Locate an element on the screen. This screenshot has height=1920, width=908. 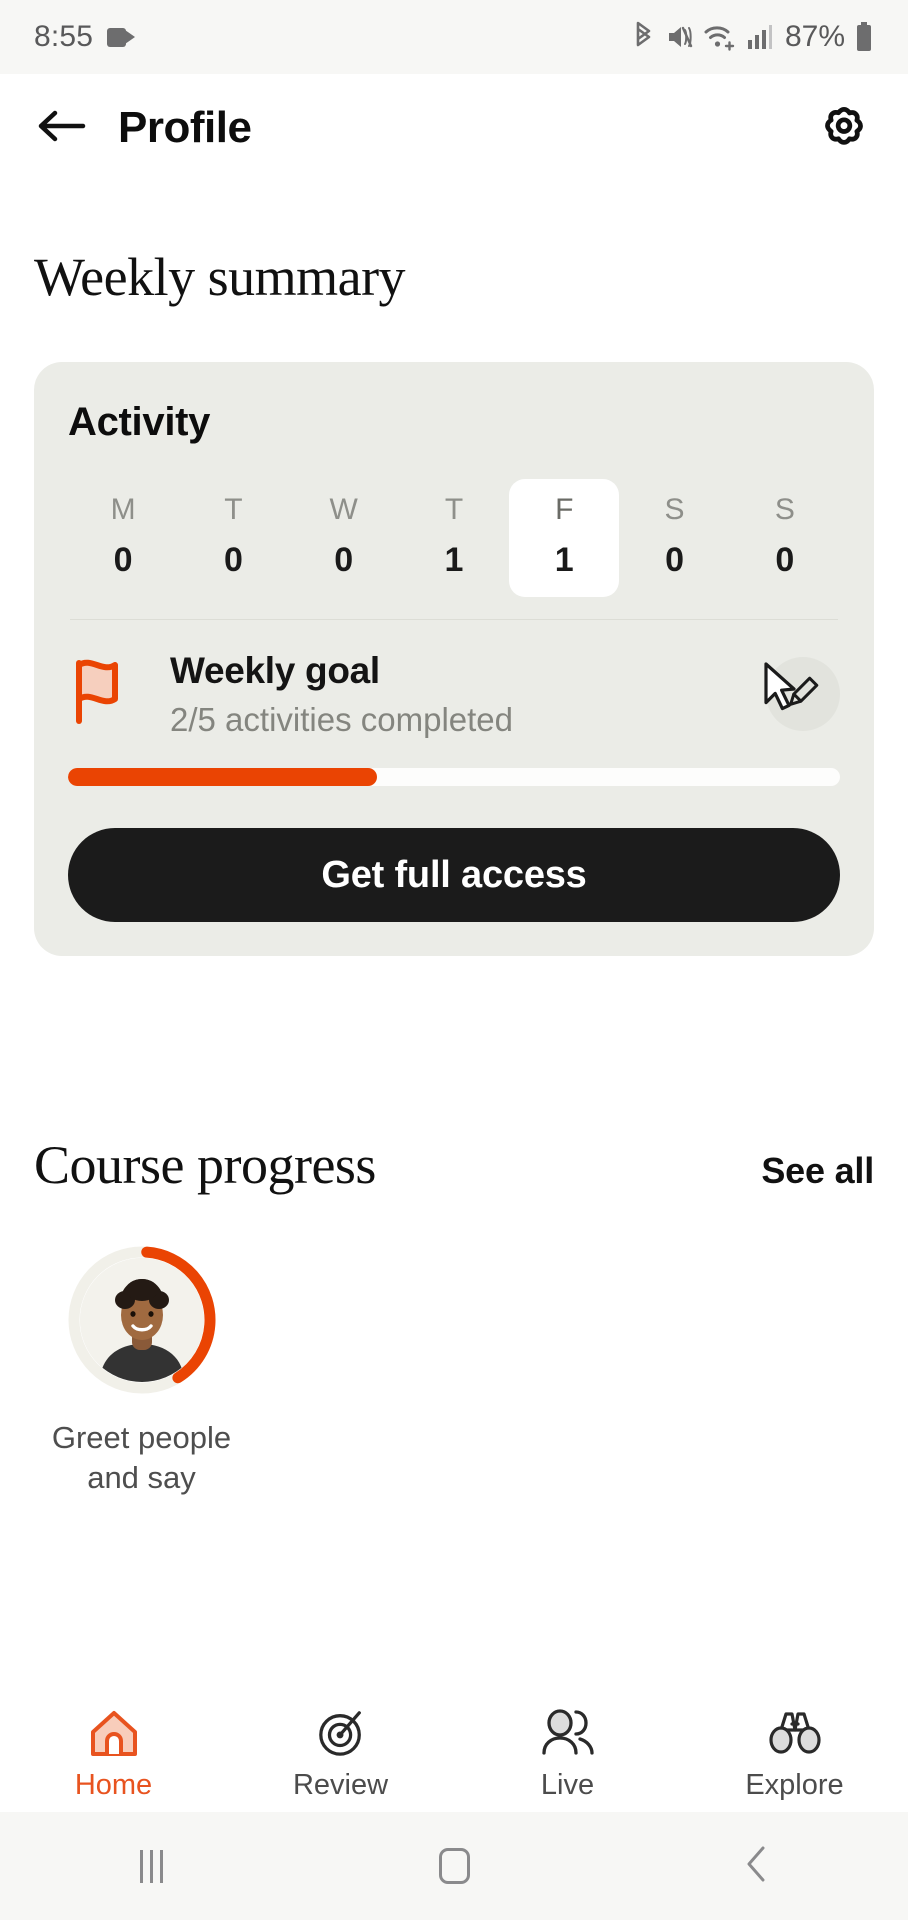
weekday-activity-row: M 0 T 0 W 0 T 1 F 1 S 0 S 0 is located at coordinates (454, 538).